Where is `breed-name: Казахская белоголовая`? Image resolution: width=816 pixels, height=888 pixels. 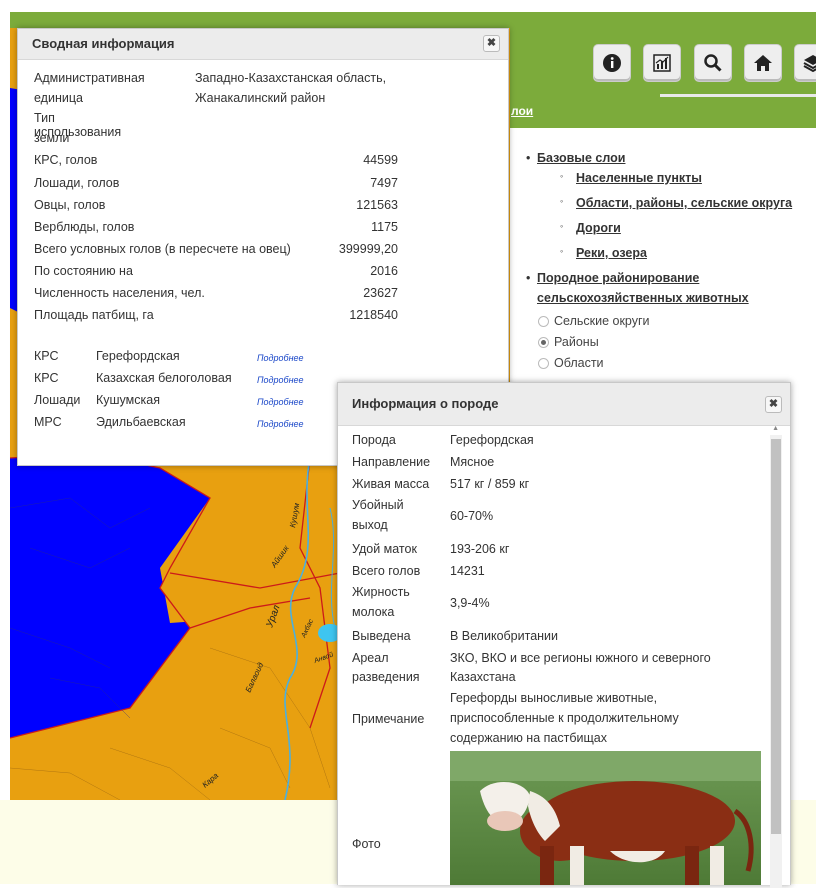 breed-name: Казахская белоголовая is located at coordinates (164, 378).